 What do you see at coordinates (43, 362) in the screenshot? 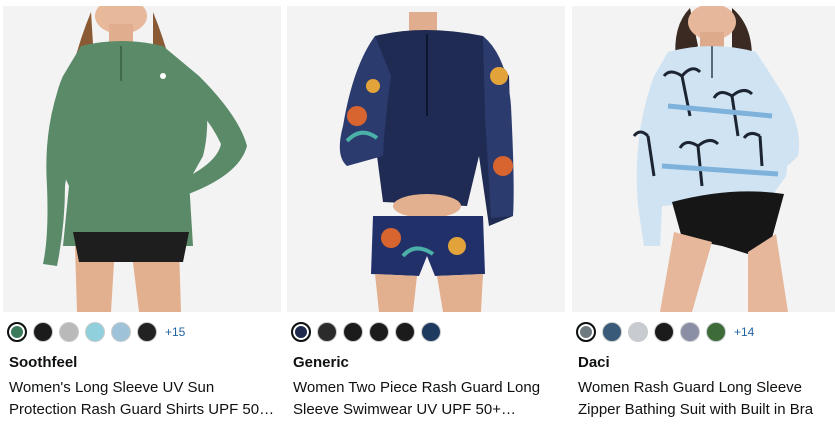
I see `product-brand: Soothfeel` at bounding box center [43, 362].